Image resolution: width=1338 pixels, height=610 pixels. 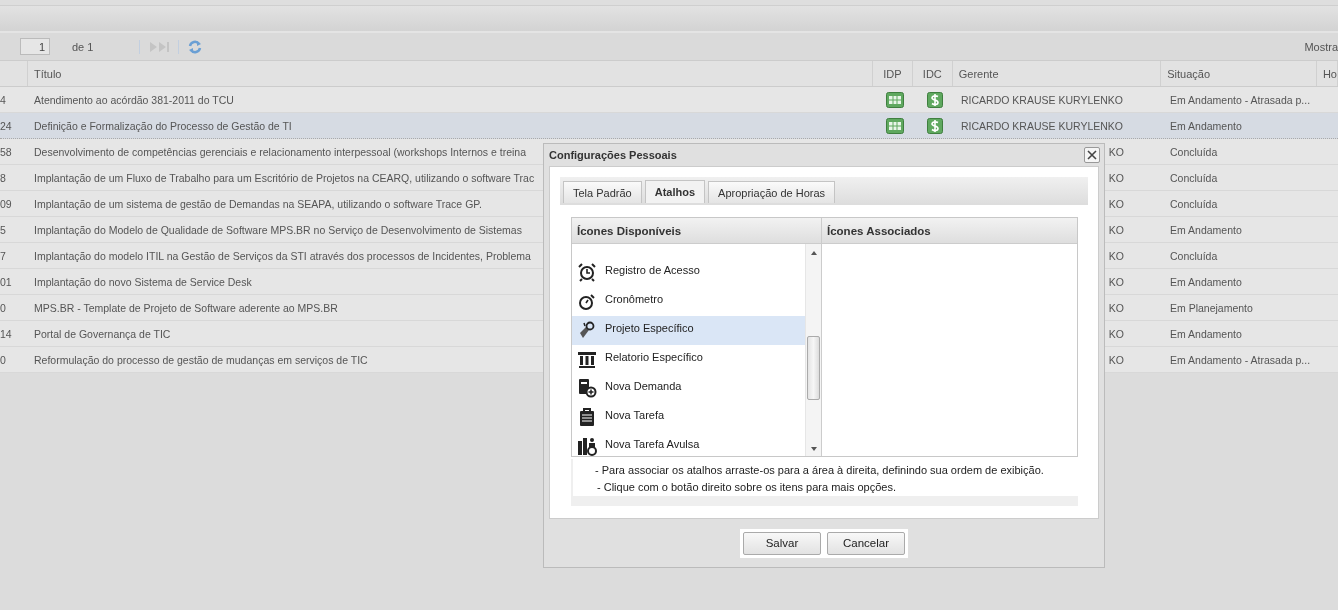 What do you see at coordinates (6, 151) in the screenshot?
I see `table-cell: 58` at bounding box center [6, 151].